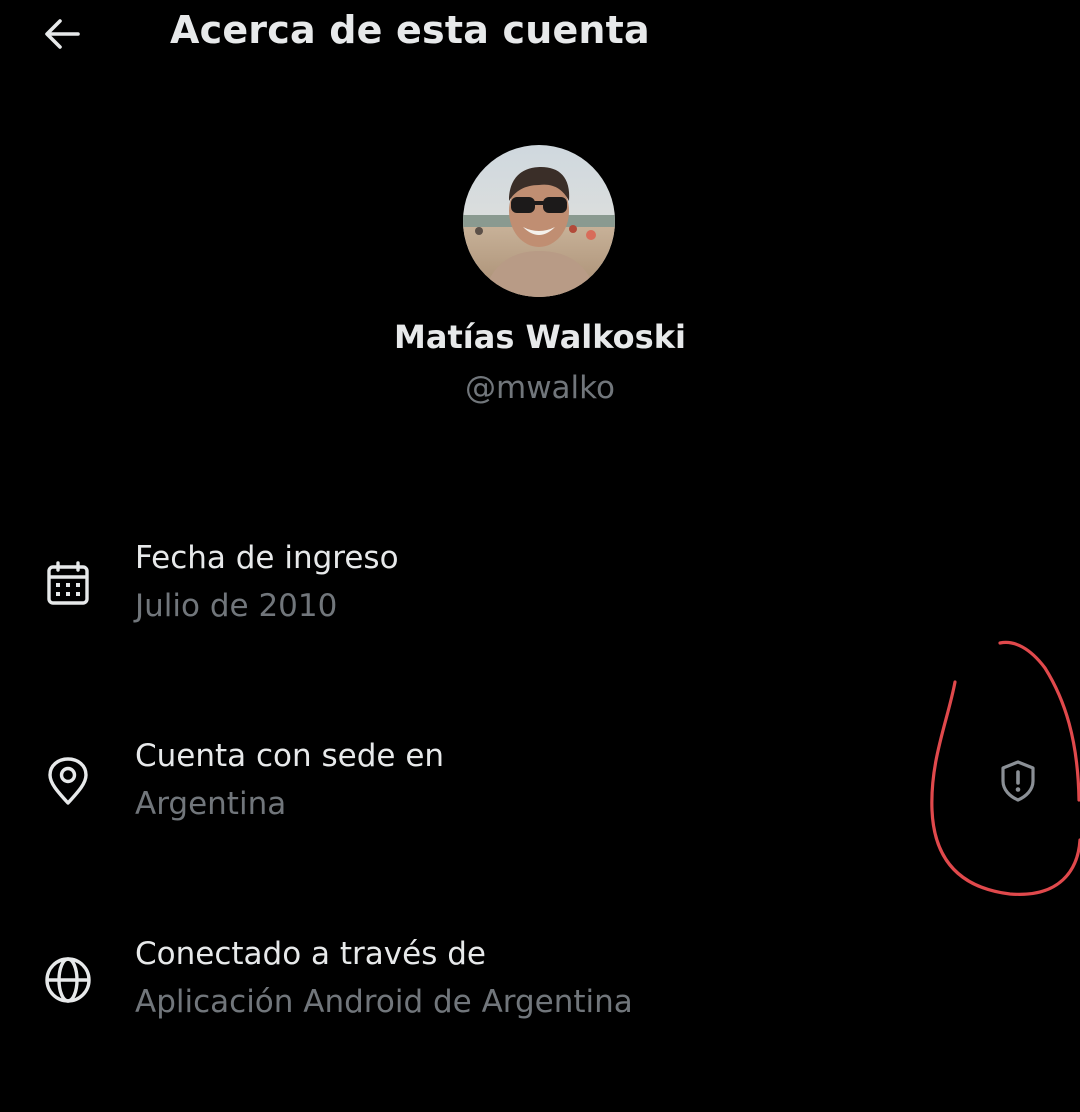  Describe the element at coordinates (68, 980) in the screenshot. I see `globe-icon` at that location.